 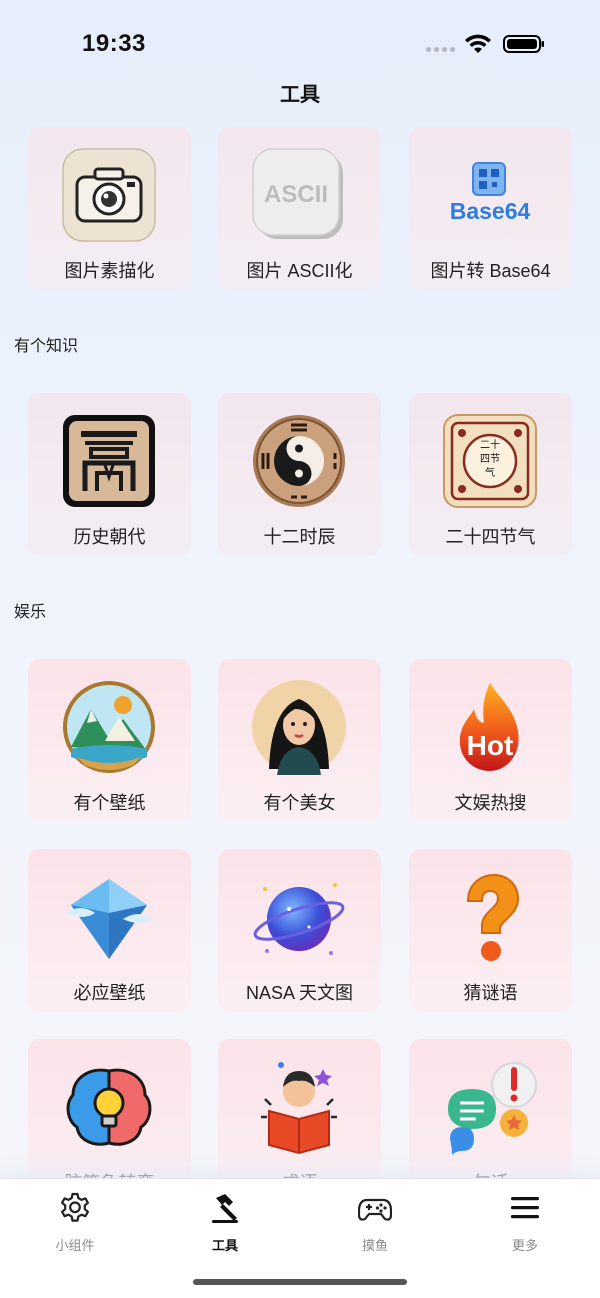 What do you see at coordinates (374, 1245) in the screenshot?
I see `tab-label: 摸鱼` at bounding box center [374, 1245].